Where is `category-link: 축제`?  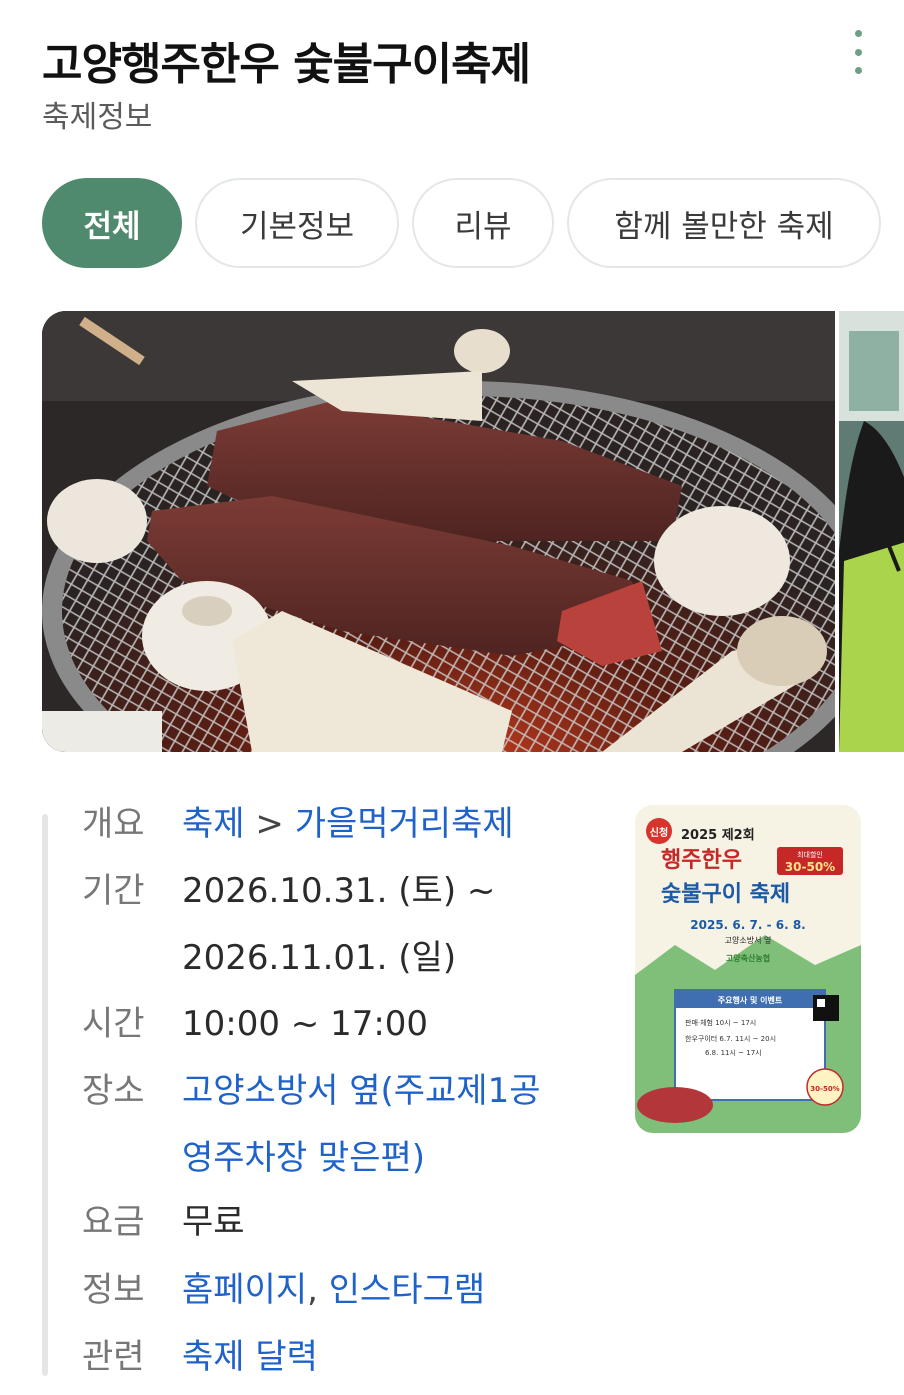
category-link: 축제 is located at coordinates (213, 824).